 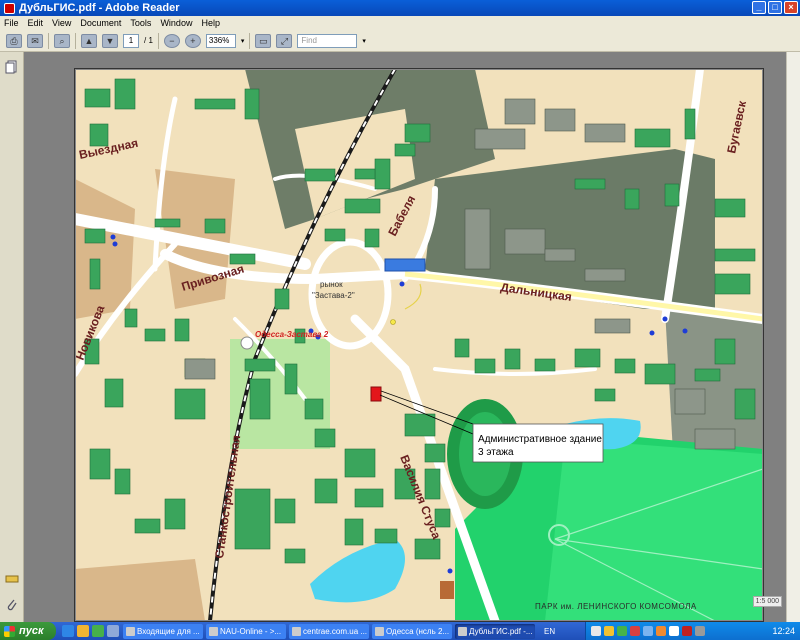 What do you see at coordinates (113, 631) in the screenshot?
I see `desktop-icon` at bounding box center [113, 631].